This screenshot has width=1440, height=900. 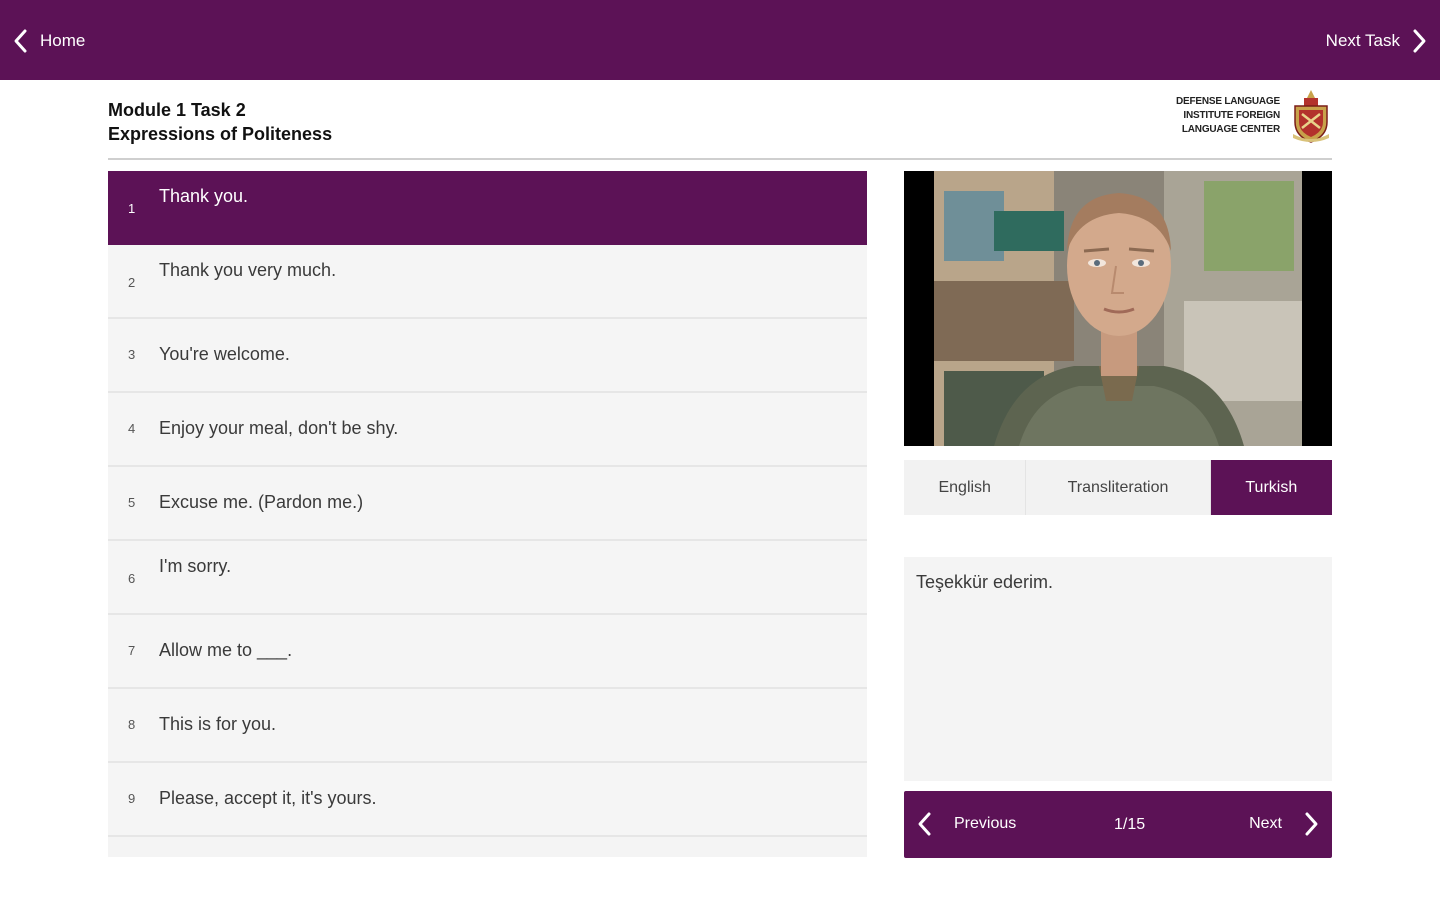 What do you see at coordinates (177, 110) in the screenshot?
I see `module-label: Module 1 Task 2` at bounding box center [177, 110].